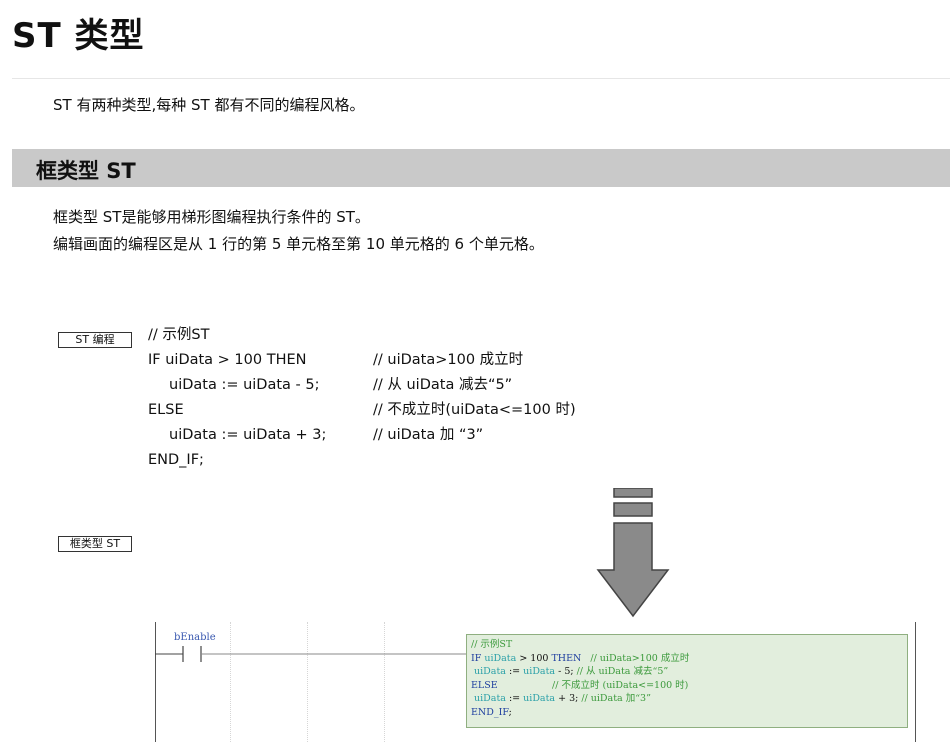  What do you see at coordinates (568, 698) in the screenshot?
I see `st-token: + 3;` at bounding box center [568, 698].